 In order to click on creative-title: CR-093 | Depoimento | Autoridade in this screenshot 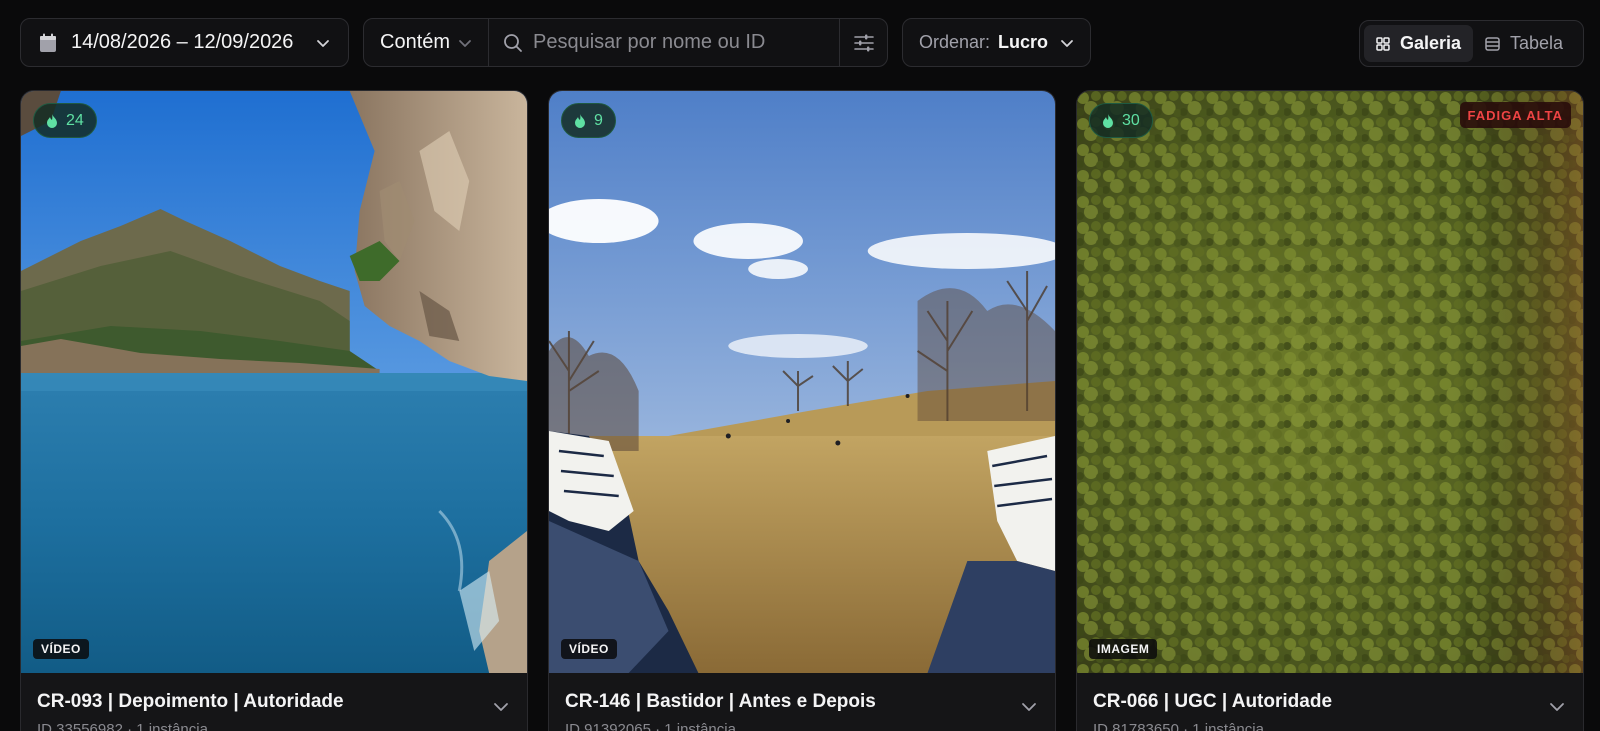, I will do `click(190, 701)`.